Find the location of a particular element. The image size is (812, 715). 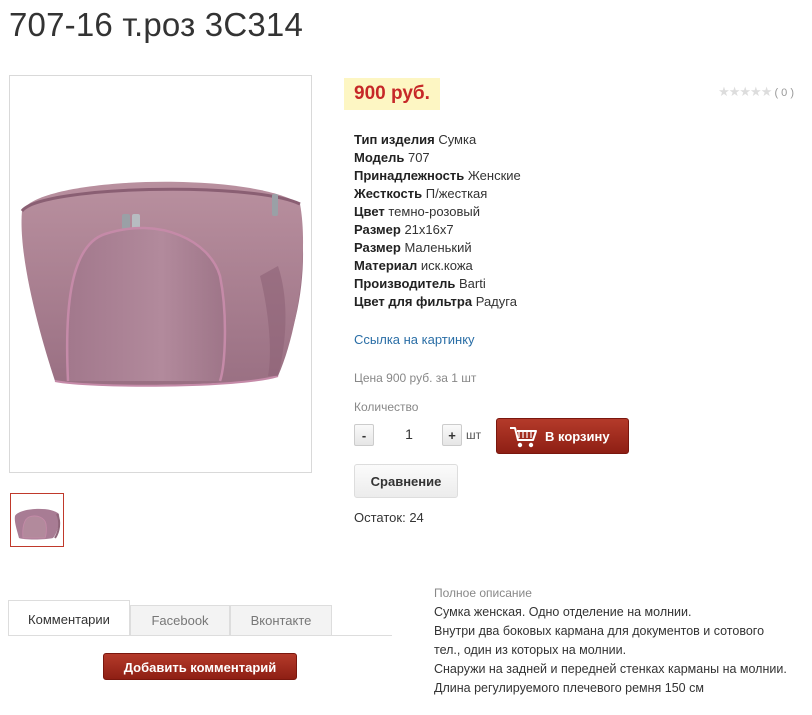

spec-row: Тип изделия Сумка is located at coordinates (437, 140).